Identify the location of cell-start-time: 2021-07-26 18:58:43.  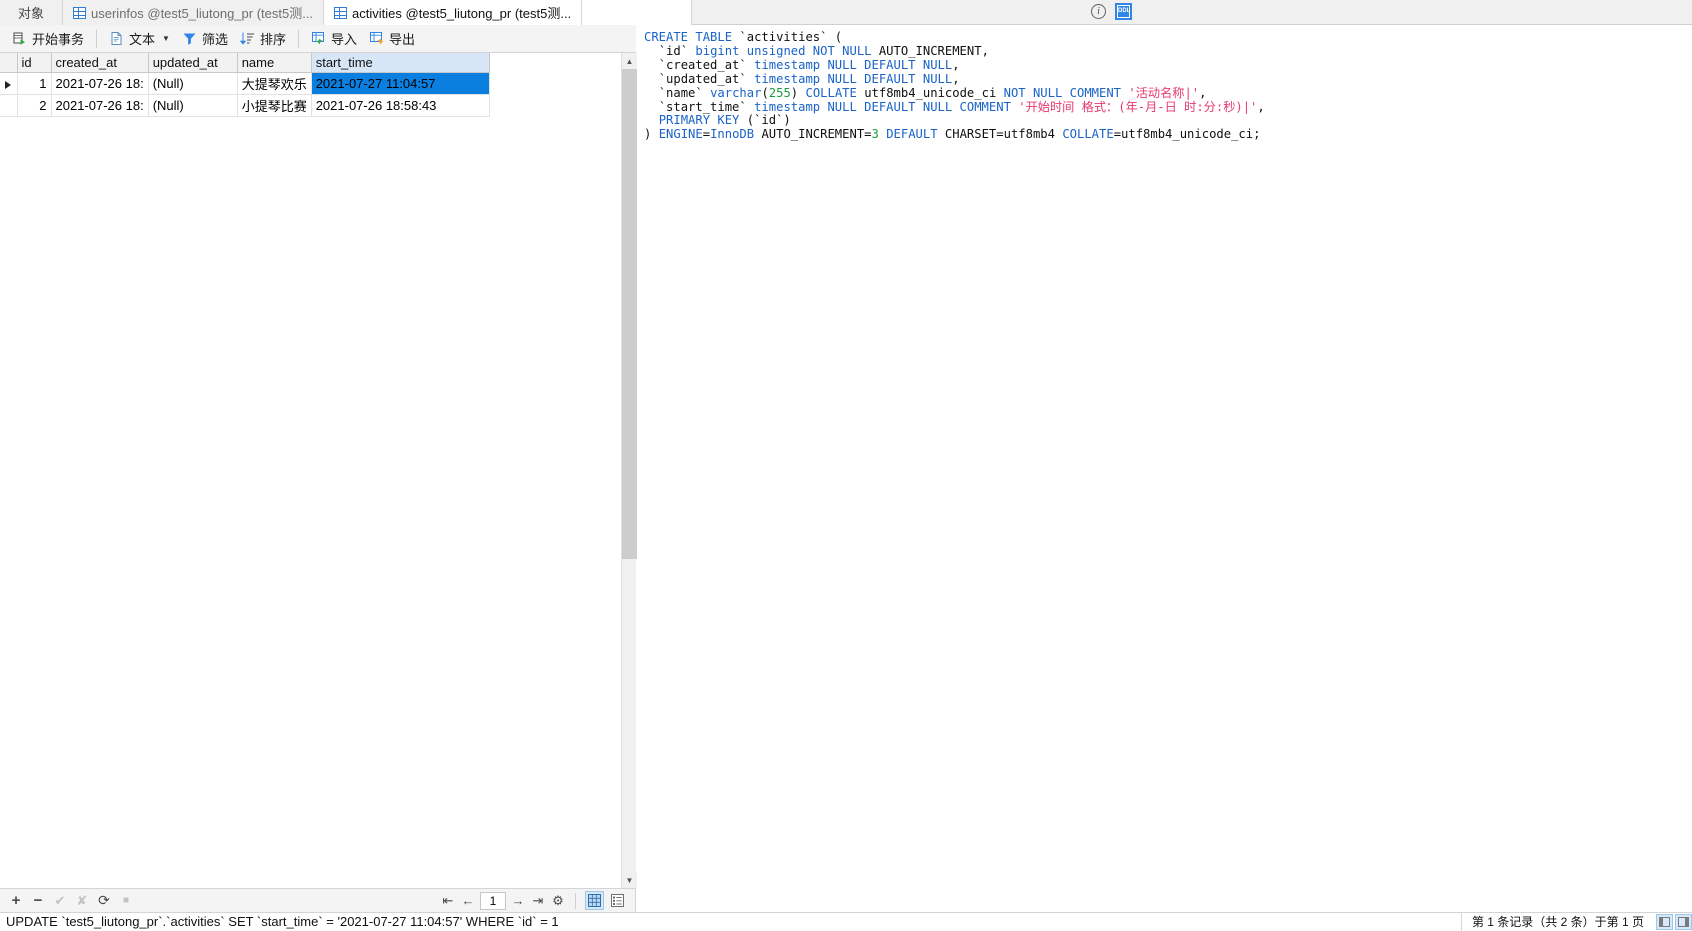
(400, 105).